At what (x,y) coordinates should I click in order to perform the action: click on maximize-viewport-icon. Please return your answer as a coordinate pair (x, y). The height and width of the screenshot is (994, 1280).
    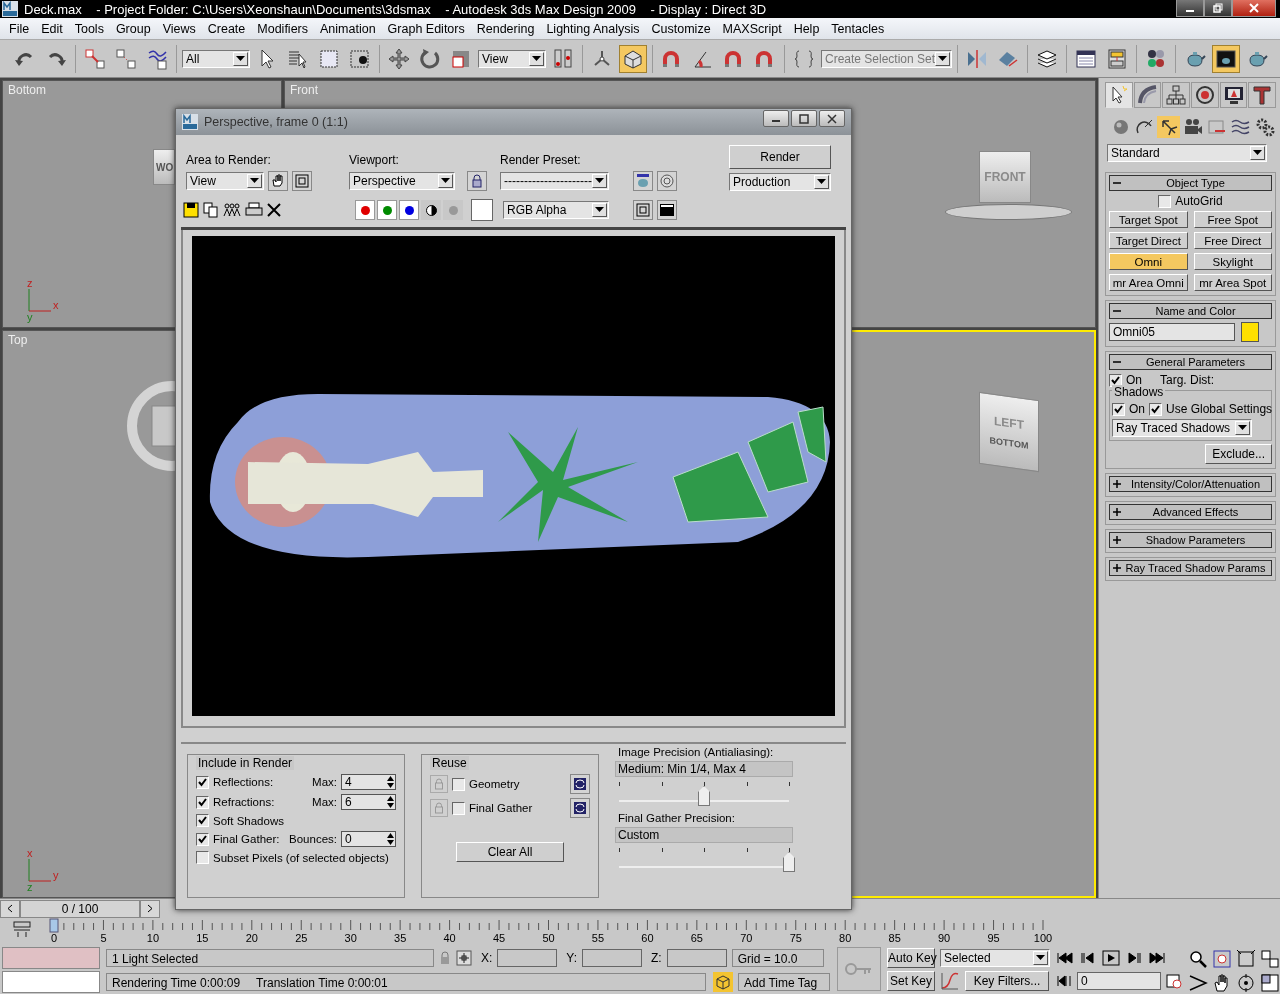
    Looking at the image, I should click on (1270, 982).